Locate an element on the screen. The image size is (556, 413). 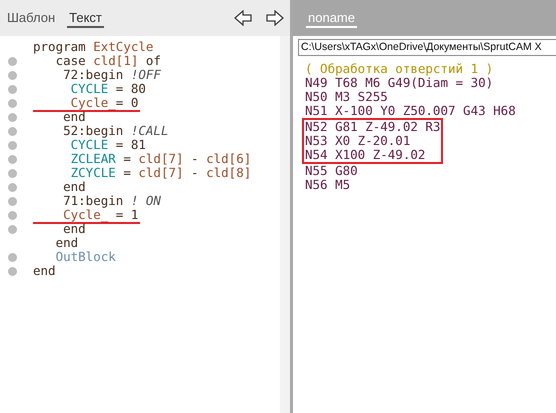
tab: Текст is located at coordinates (85, 18).